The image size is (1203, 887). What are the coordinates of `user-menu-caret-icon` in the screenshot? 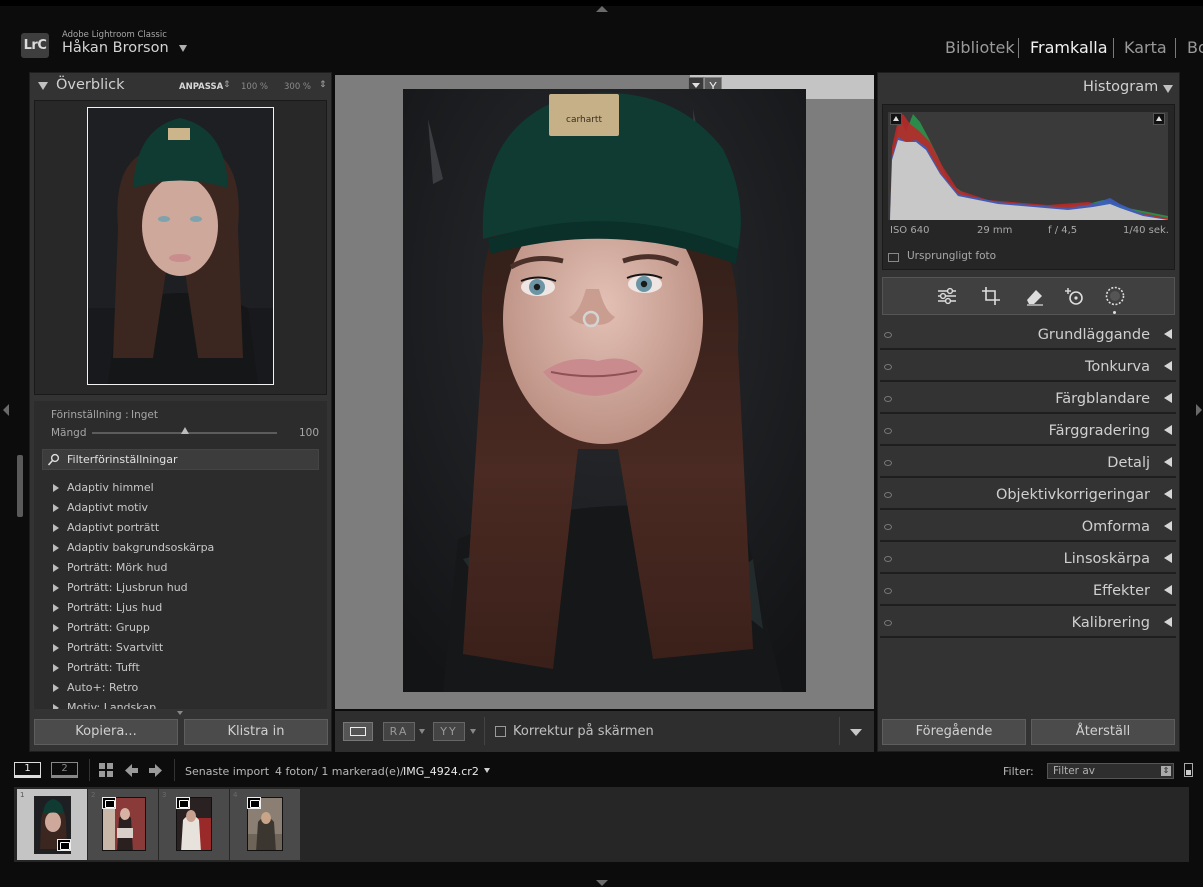 It's located at (183, 48).